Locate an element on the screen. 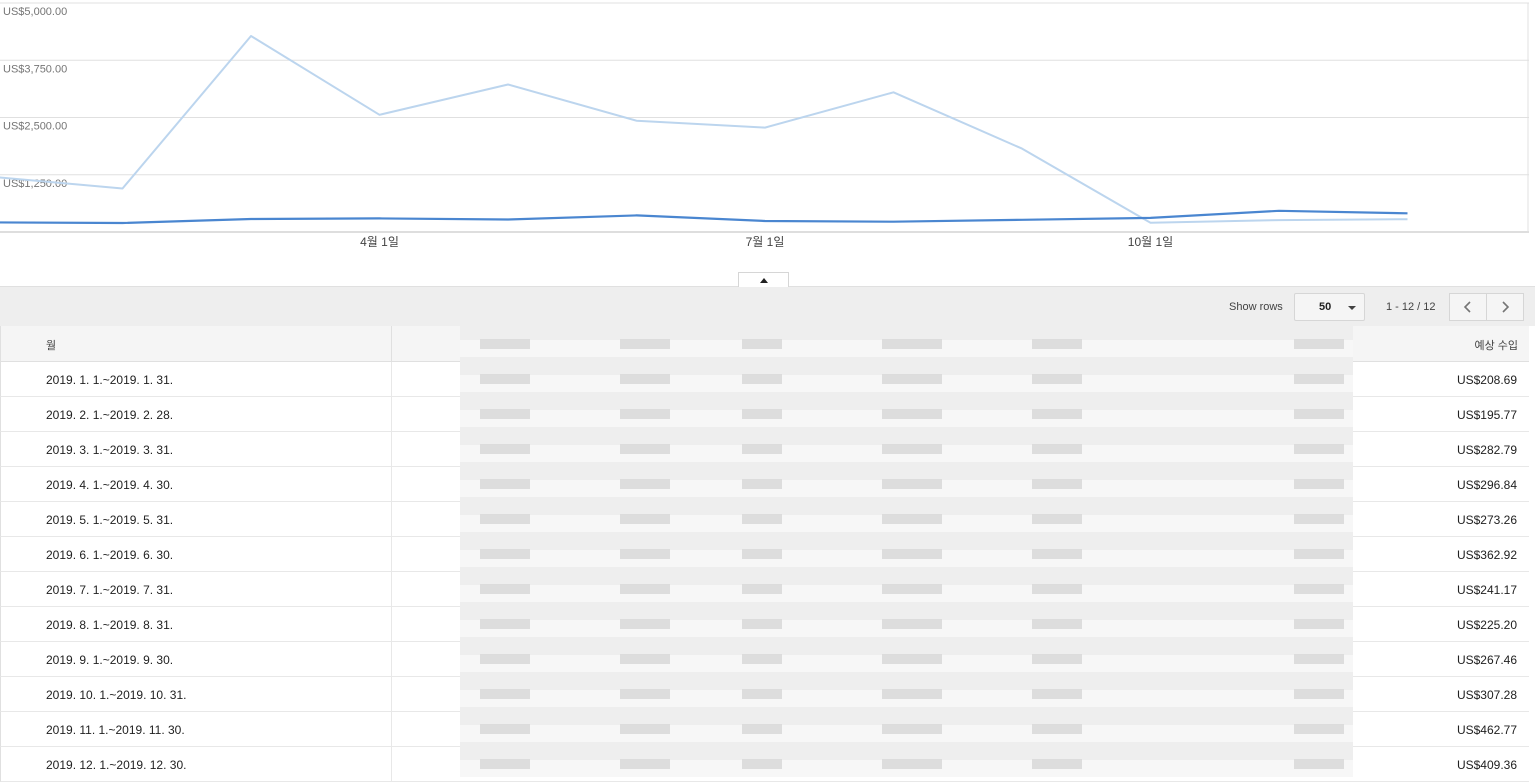 The image size is (1535, 782). y-tick-label: US$2,500.00 is located at coordinates (35, 127).